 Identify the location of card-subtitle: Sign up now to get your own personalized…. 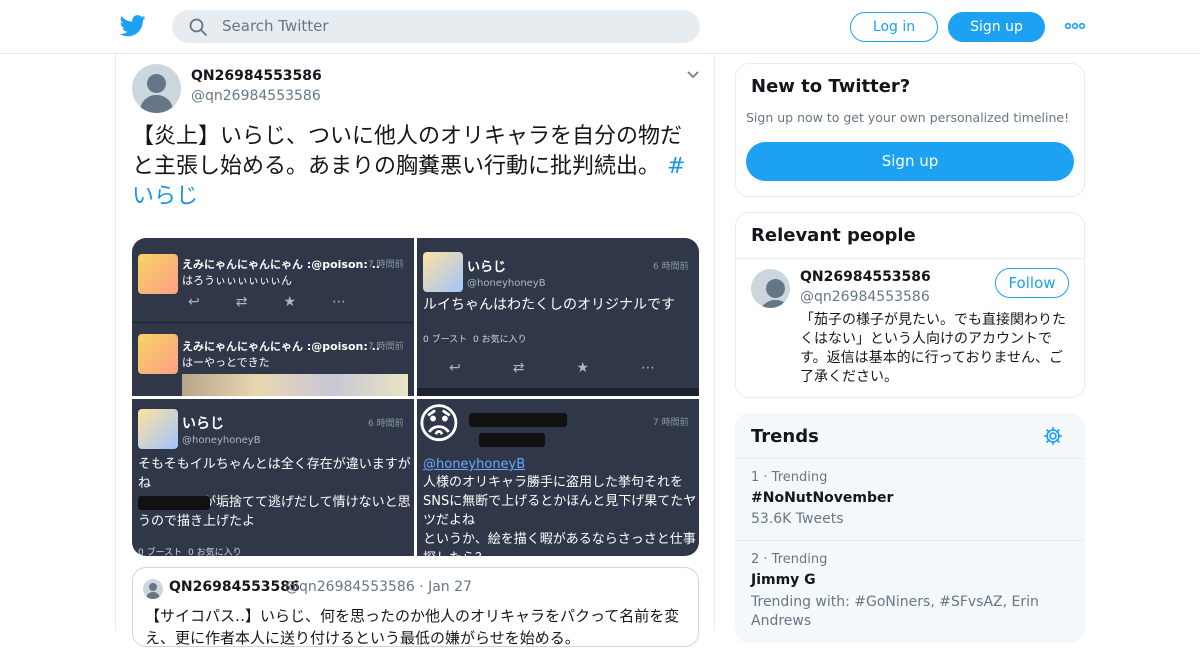
(908, 117).